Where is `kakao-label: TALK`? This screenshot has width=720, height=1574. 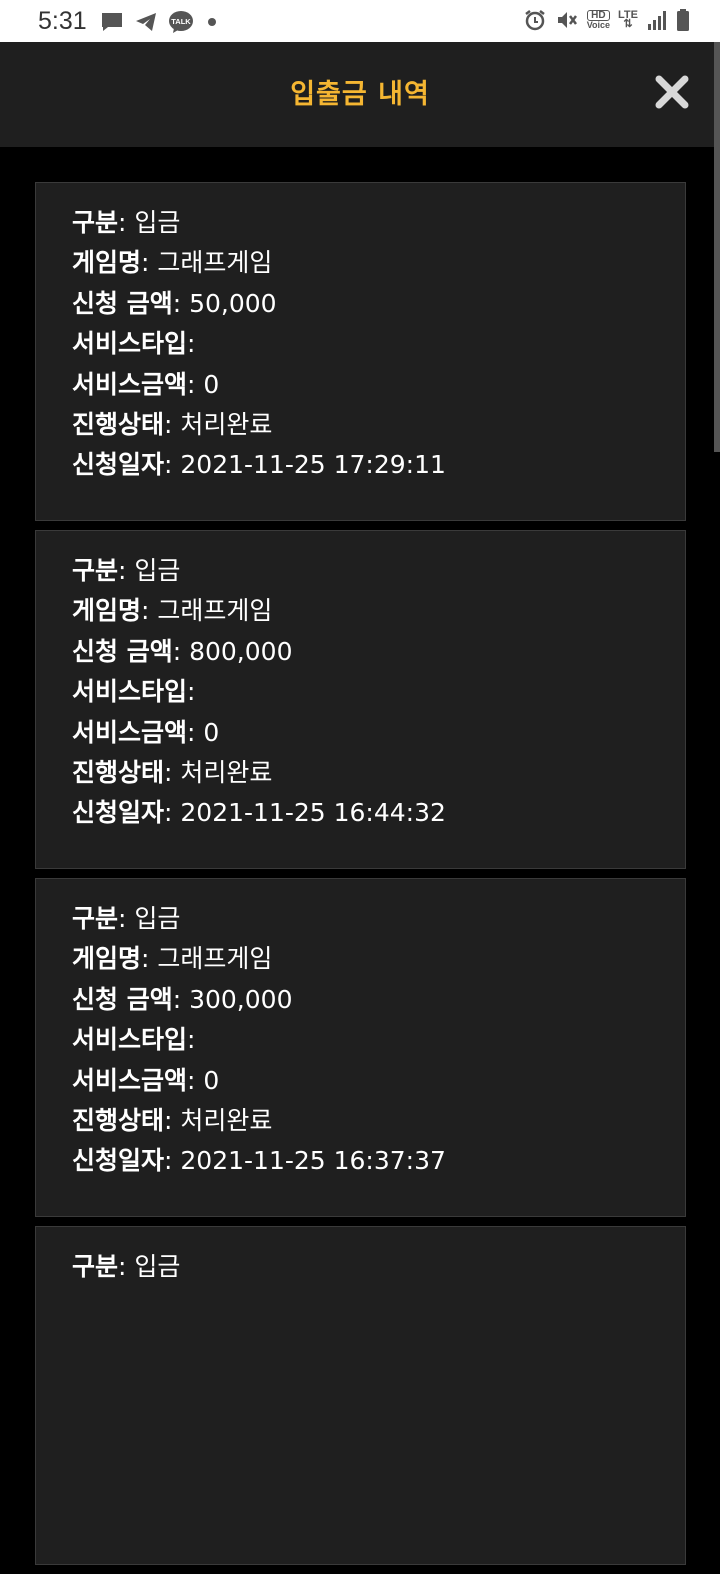 kakao-label: TALK is located at coordinates (181, 21).